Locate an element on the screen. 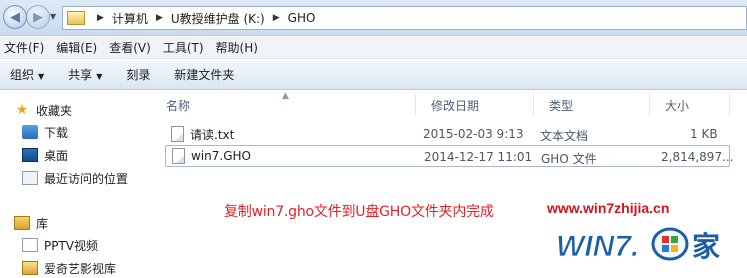 This screenshot has width=747, height=278. navigation-pane: ★ 收藏夹 下载 桌面 最近访问的位置 库 PPTV视频 爱奇艺影视库 is located at coordinates (75, 184).